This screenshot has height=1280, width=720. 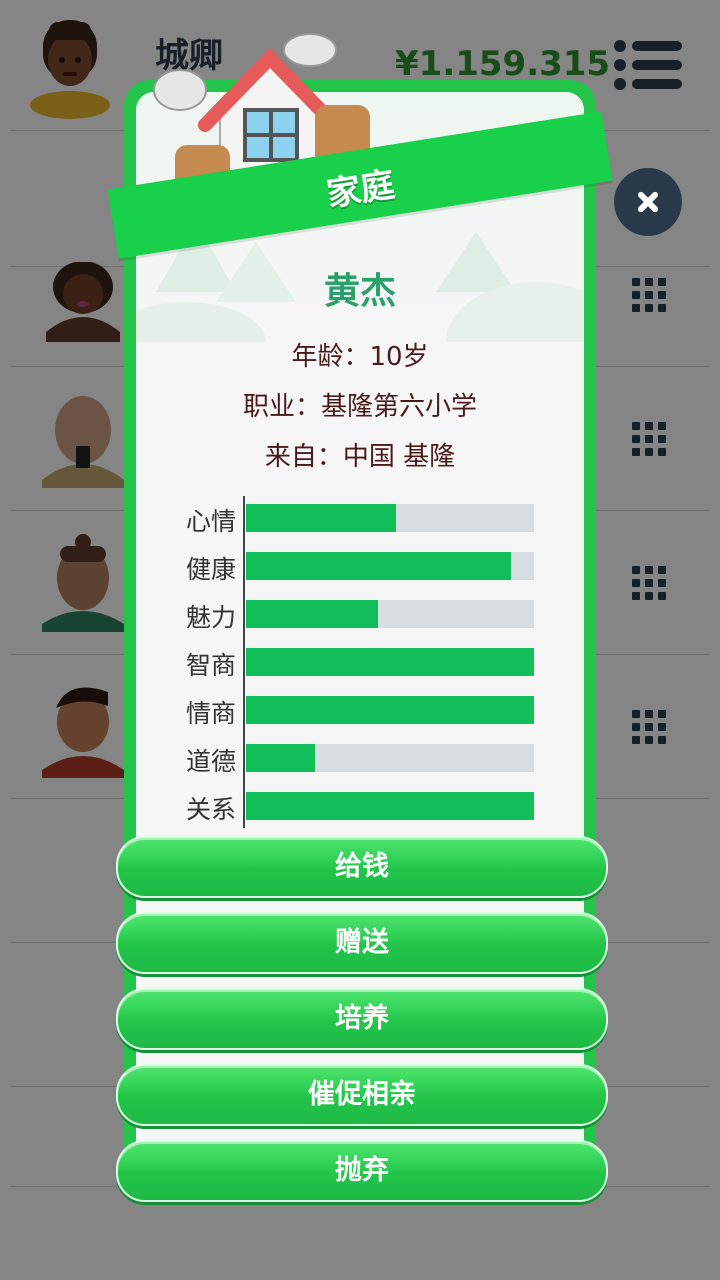 I want to click on person-name: 黄杰, so click(x=359, y=291).